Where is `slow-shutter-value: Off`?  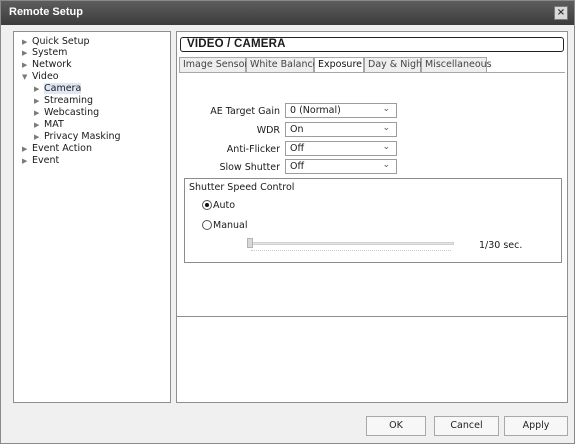
slow-shutter-value: Off is located at coordinates (297, 166).